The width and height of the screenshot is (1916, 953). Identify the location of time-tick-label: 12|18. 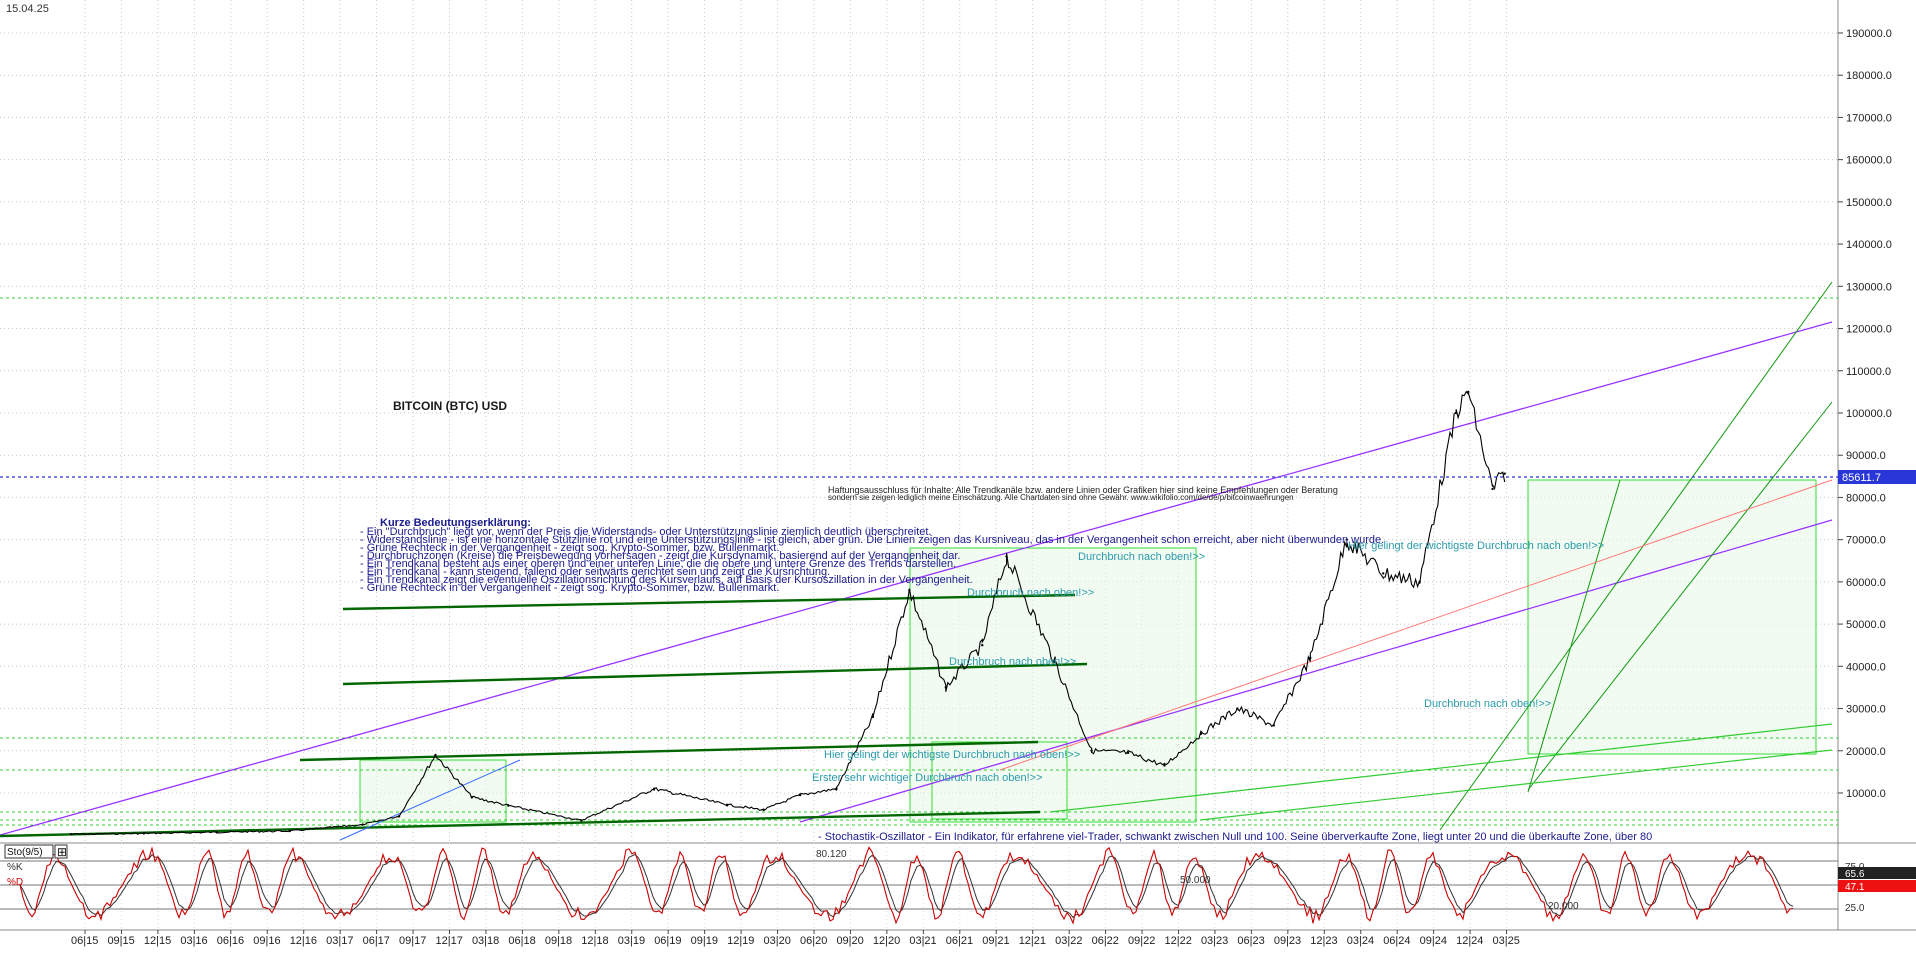
(594, 941).